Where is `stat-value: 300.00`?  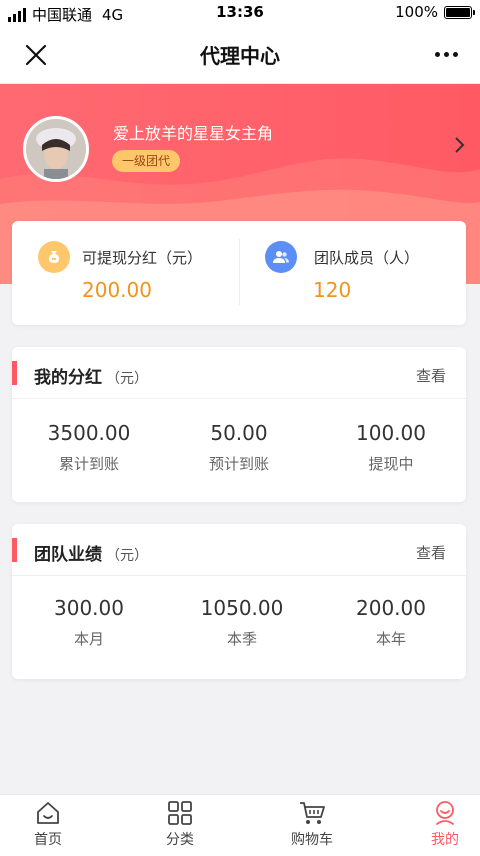
stat-value: 300.00 is located at coordinates (89, 608).